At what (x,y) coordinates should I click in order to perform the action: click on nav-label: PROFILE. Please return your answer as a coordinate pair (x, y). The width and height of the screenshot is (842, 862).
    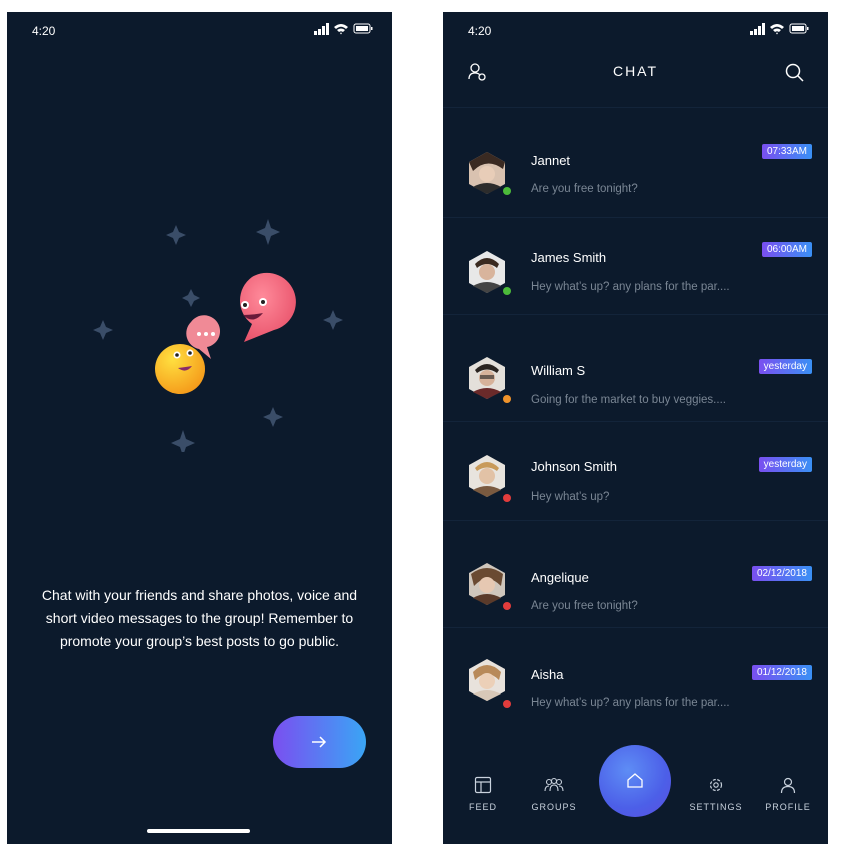
    Looking at the image, I should click on (788, 807).